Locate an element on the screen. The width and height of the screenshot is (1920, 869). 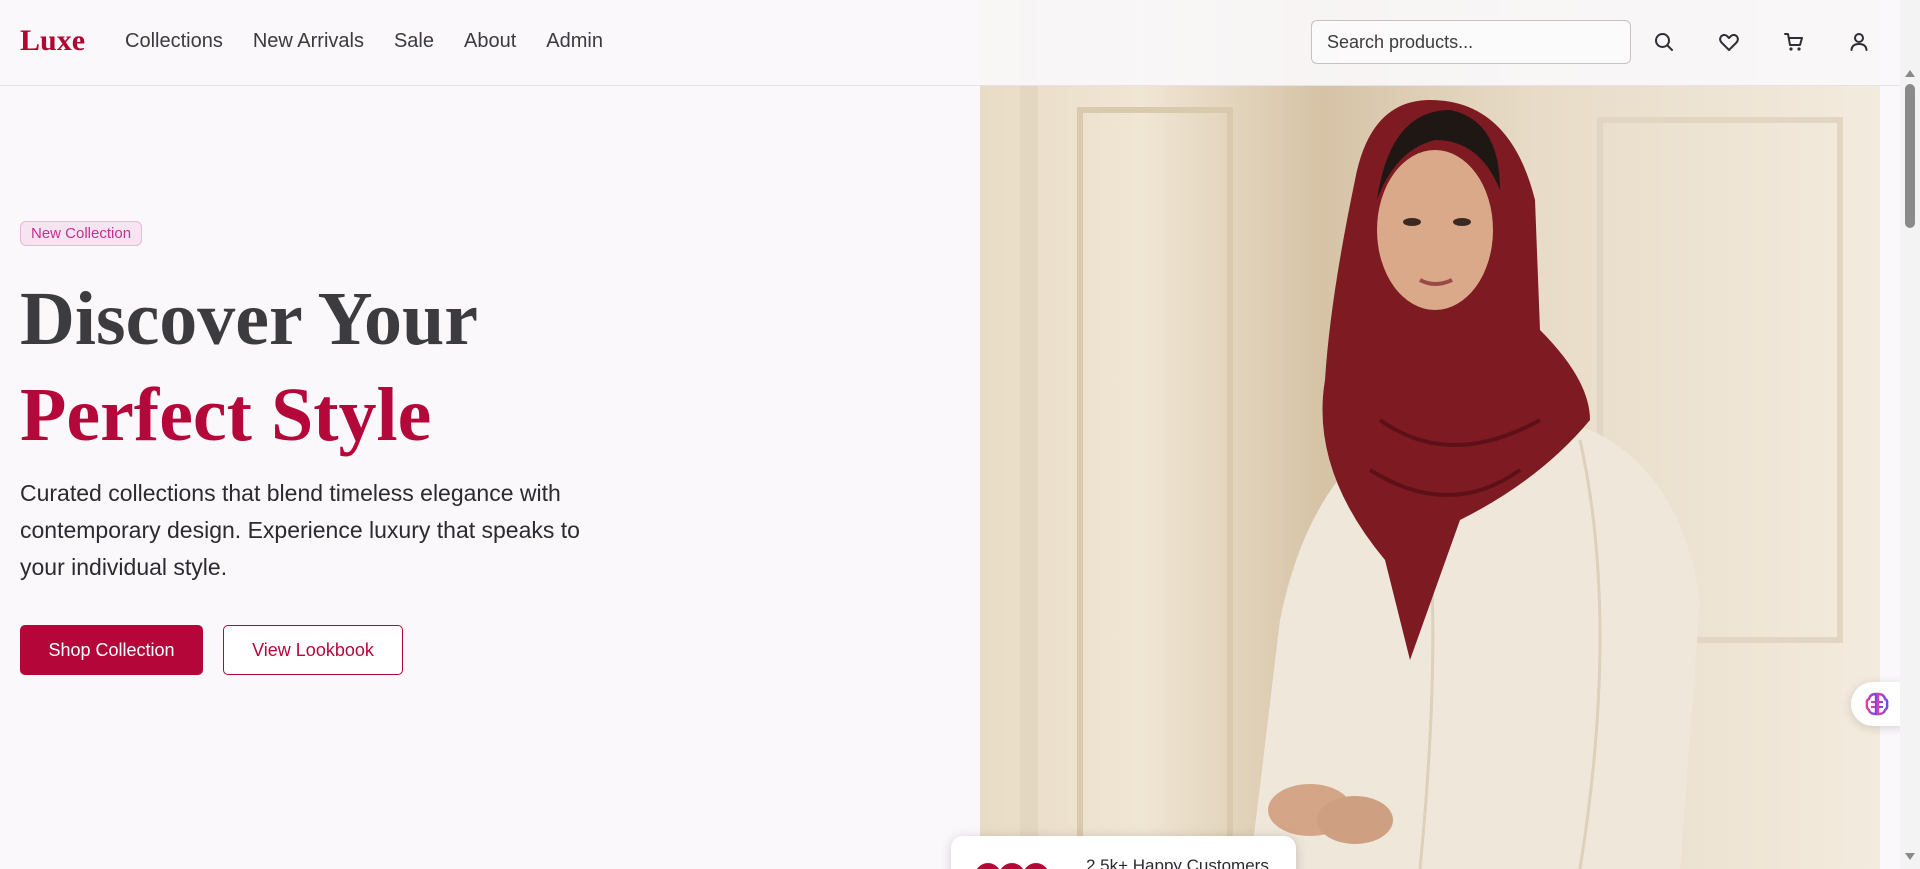
ai-assistant-button is located at coordinates (1877, 704).